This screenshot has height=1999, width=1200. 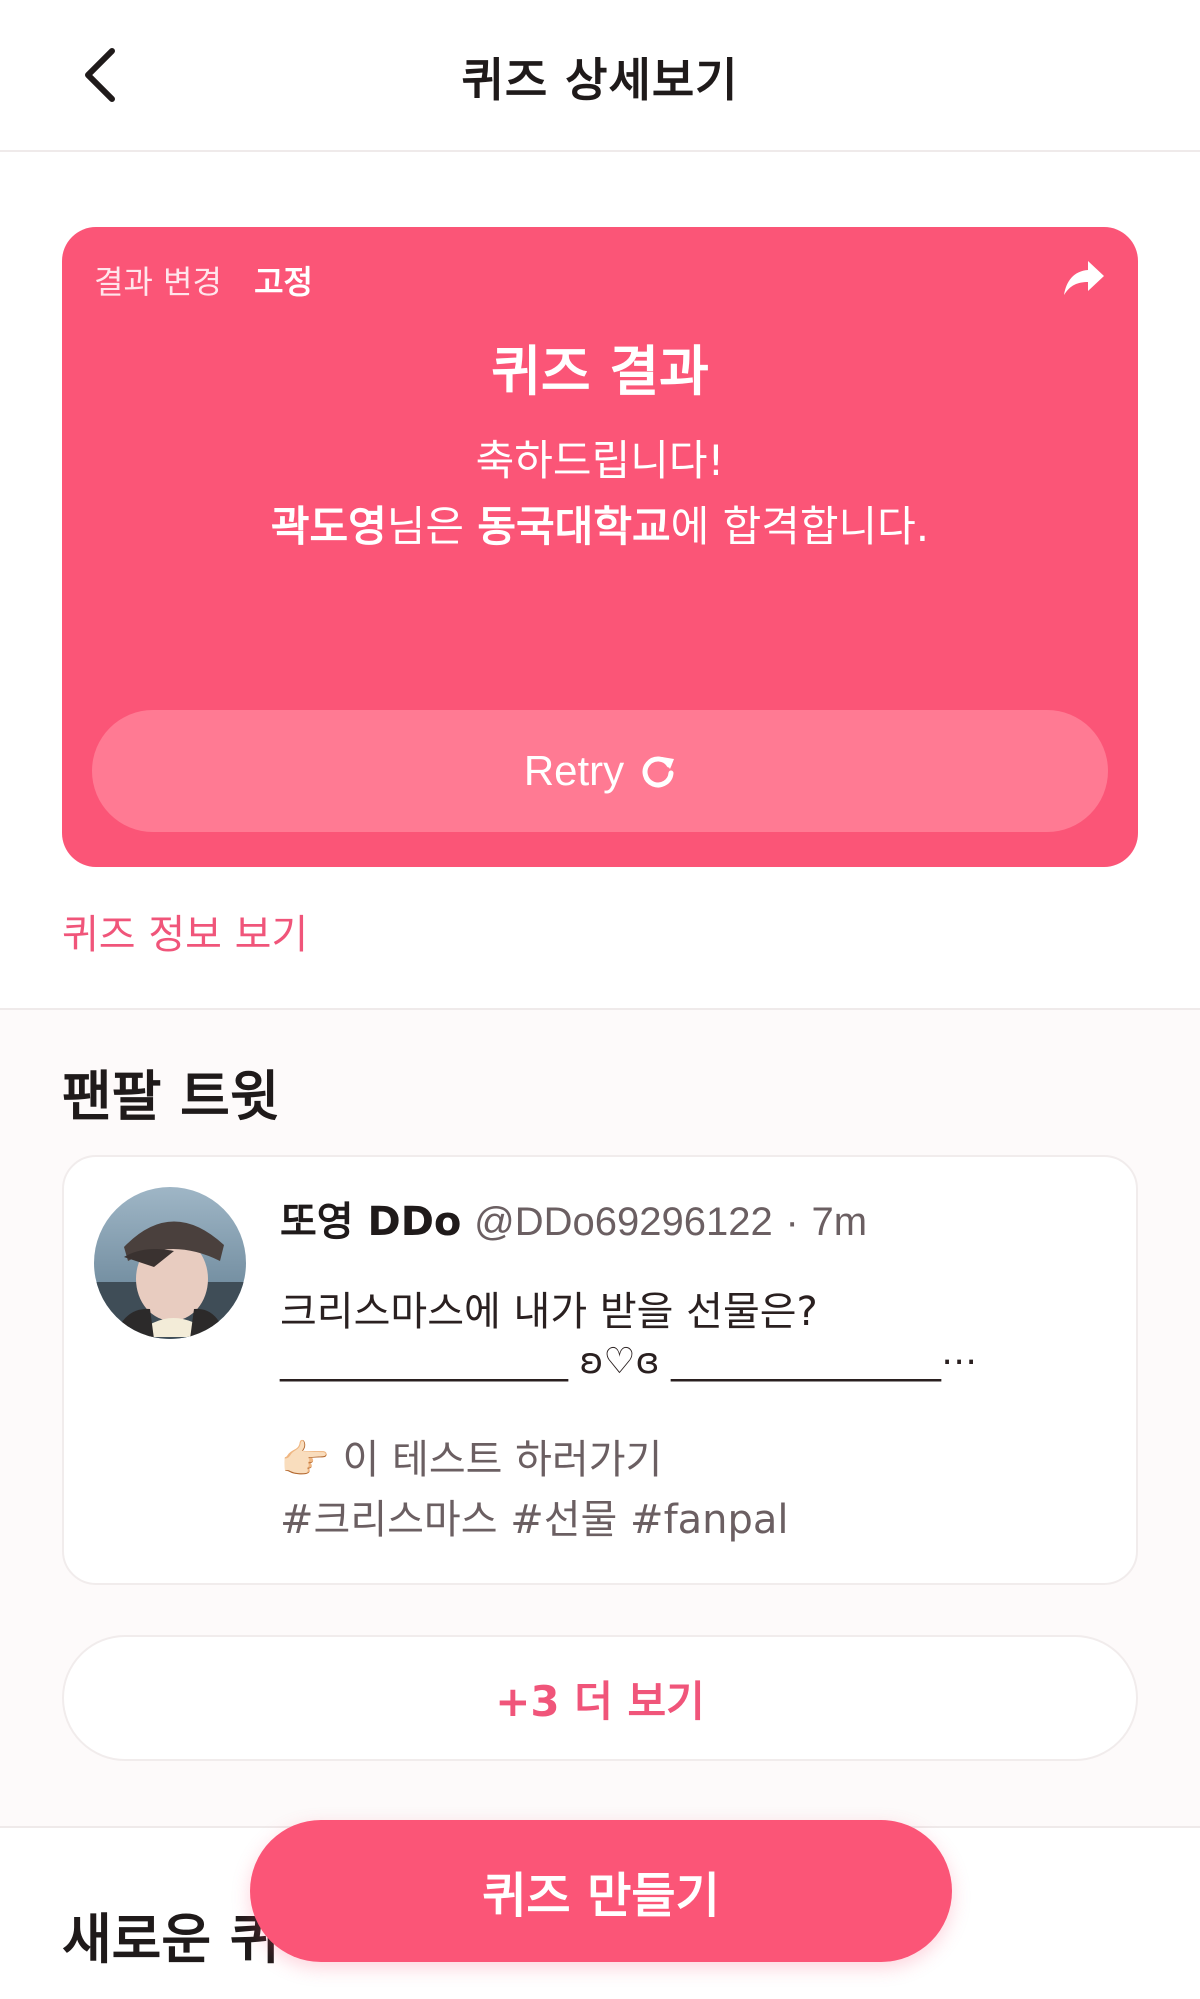 I want to click on refresh-icon, so click(x=658, y=772).